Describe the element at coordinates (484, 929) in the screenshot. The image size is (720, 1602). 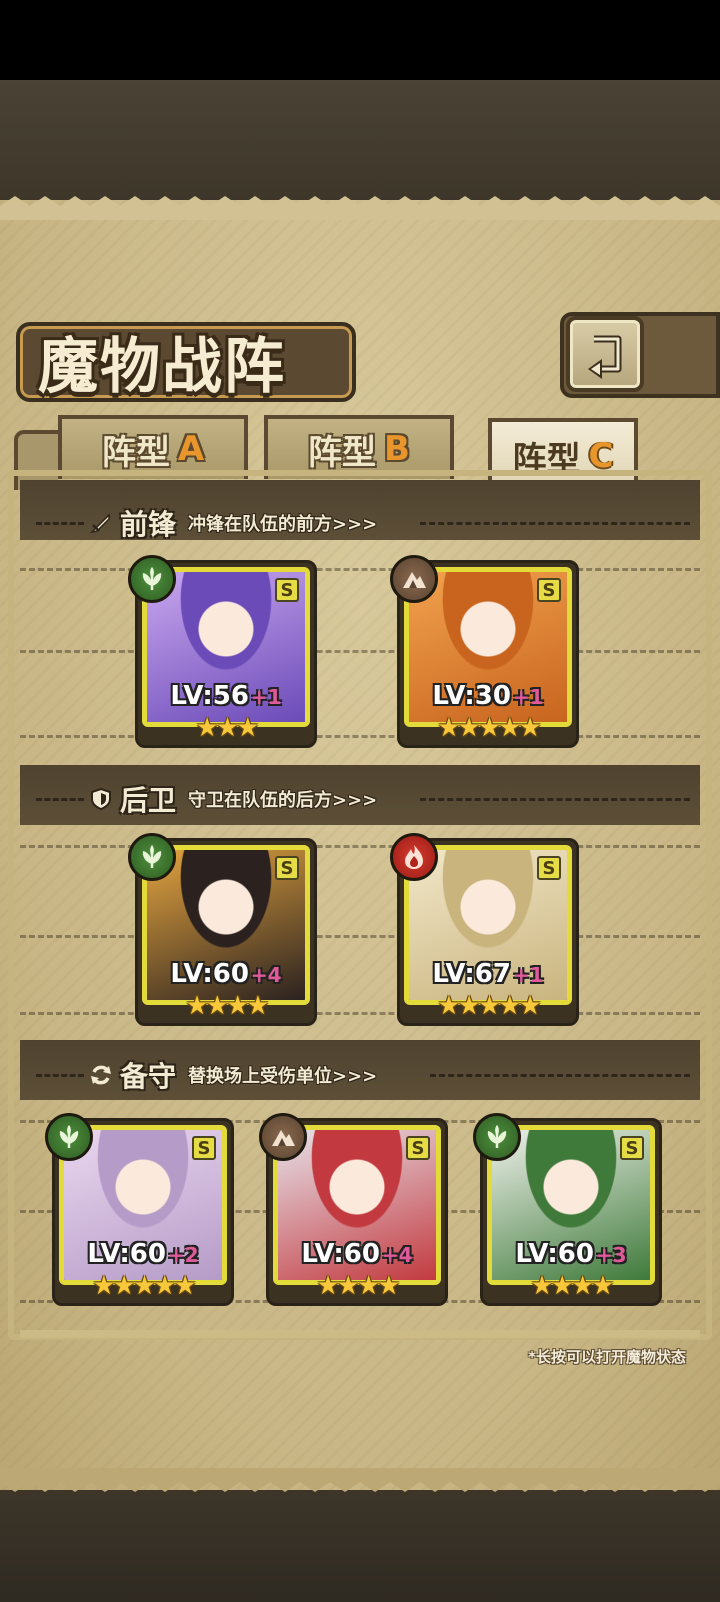
I see `monster-card: S LV:67 +1 ★★★★★` at that location.